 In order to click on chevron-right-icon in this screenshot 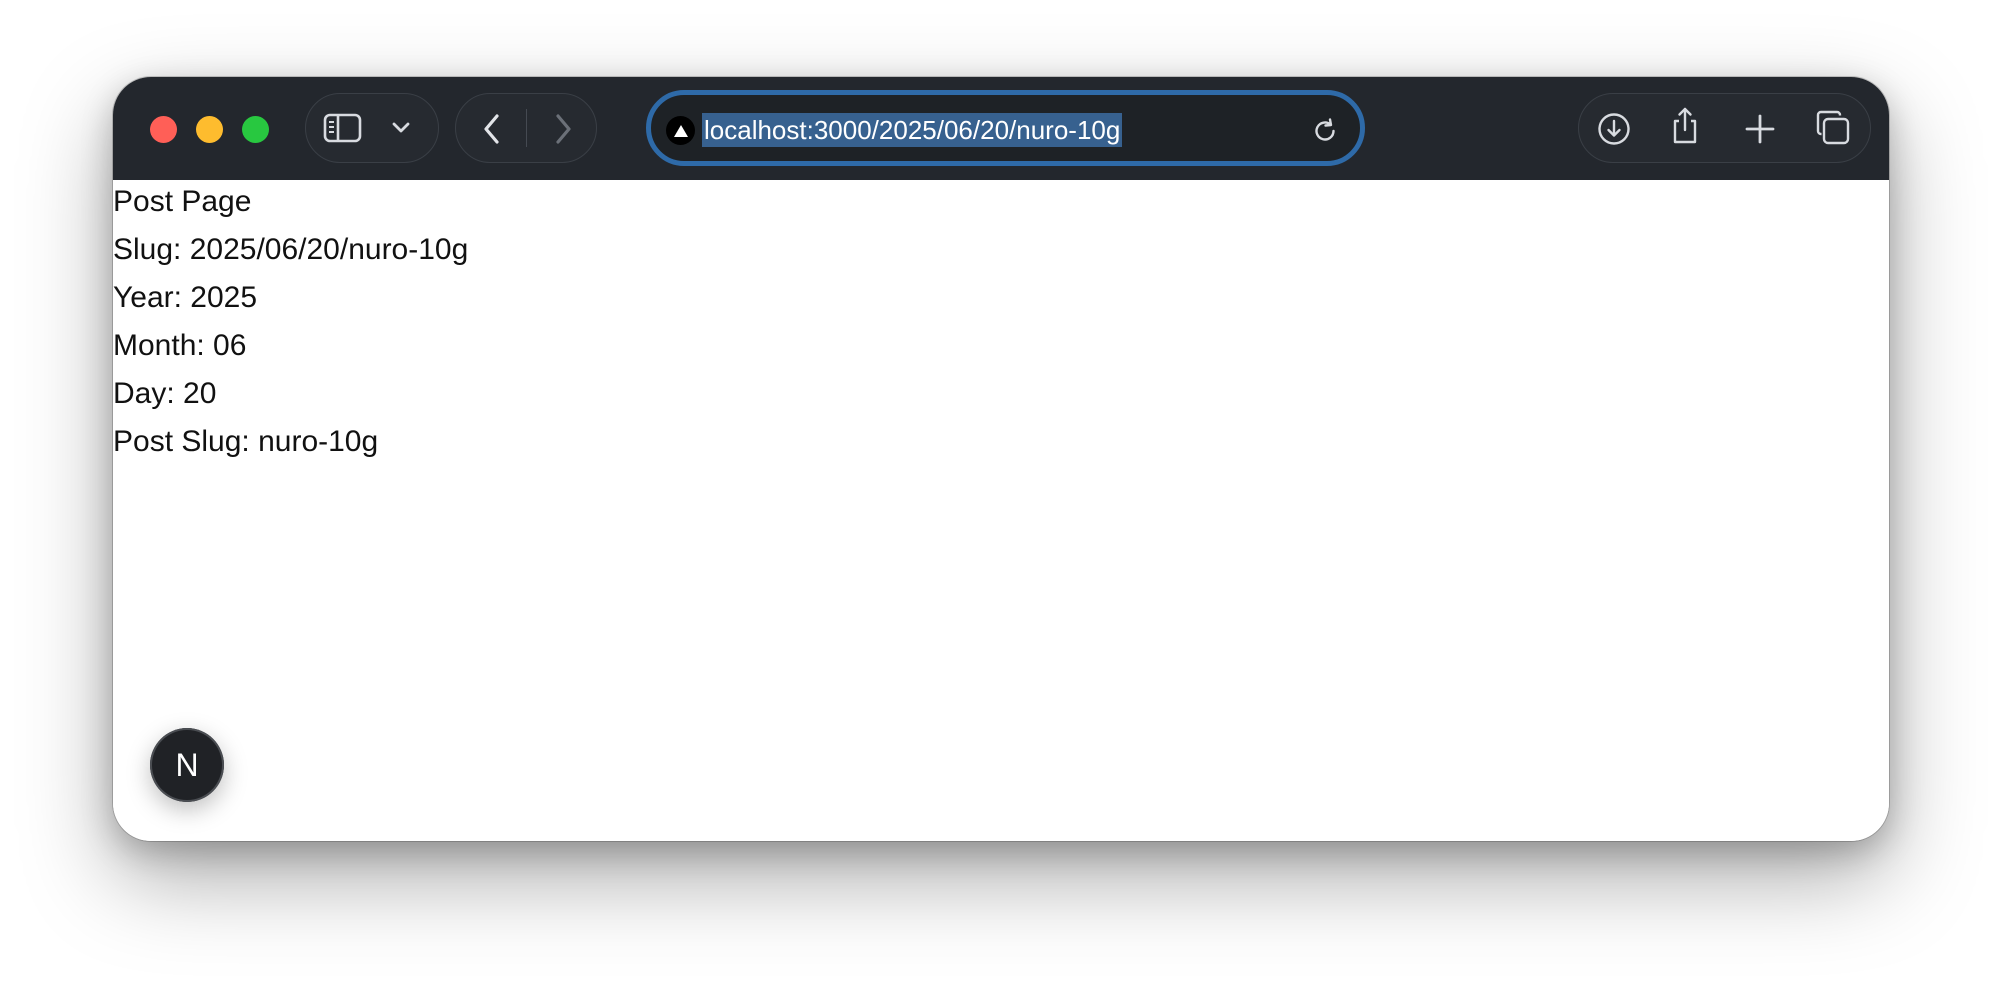, I will do `click(563, 129)`.